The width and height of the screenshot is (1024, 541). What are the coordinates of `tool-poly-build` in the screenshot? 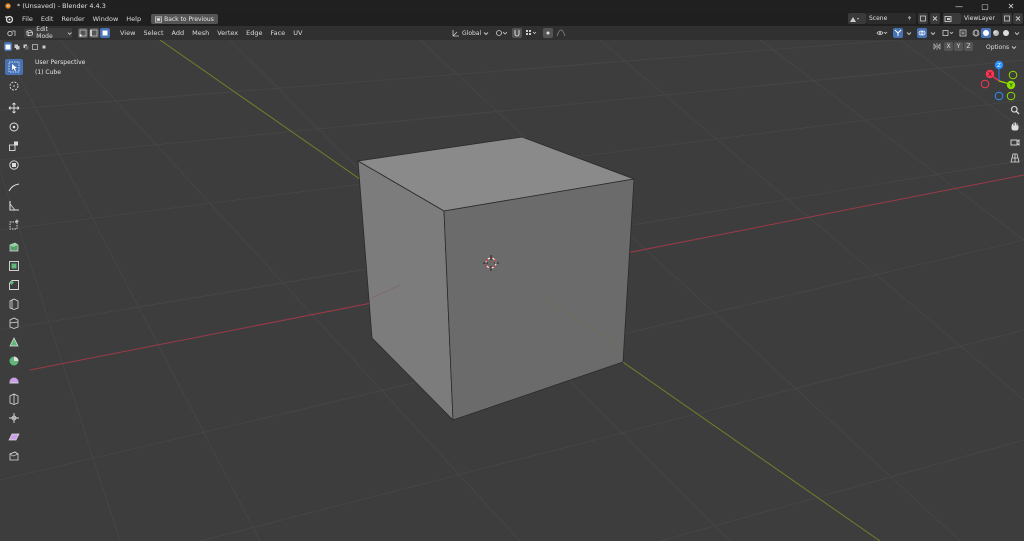 It's located at (14, 342).